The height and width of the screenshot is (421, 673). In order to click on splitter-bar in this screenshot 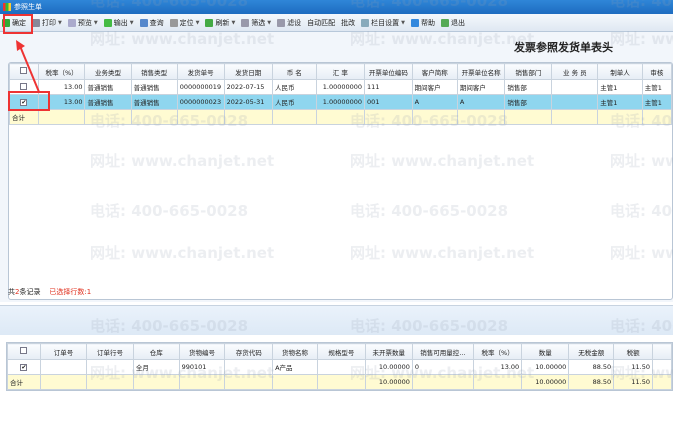, I will do `click(336, 320)`.